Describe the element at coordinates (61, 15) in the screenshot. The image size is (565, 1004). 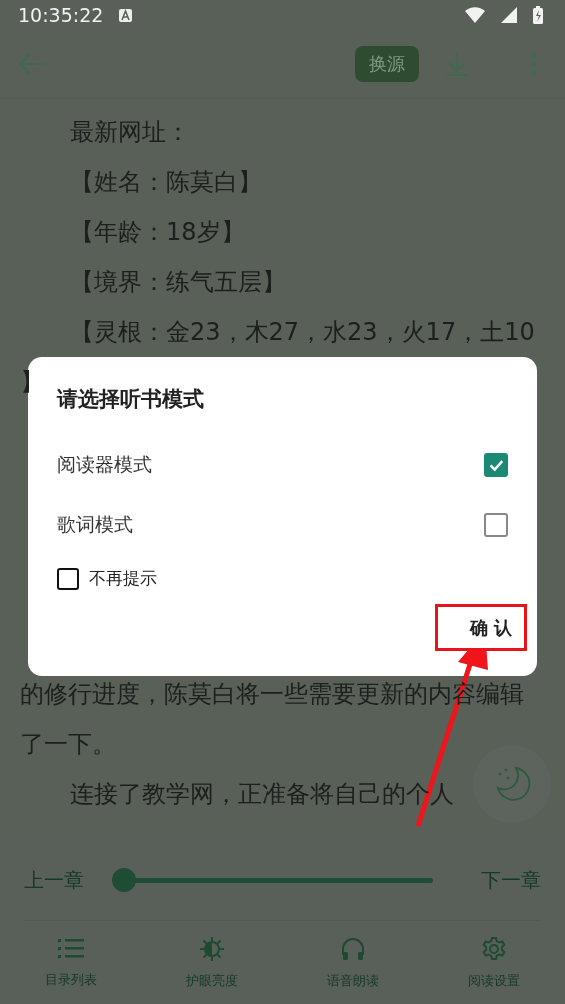
I see `status-time: 10:35:22` at that location.